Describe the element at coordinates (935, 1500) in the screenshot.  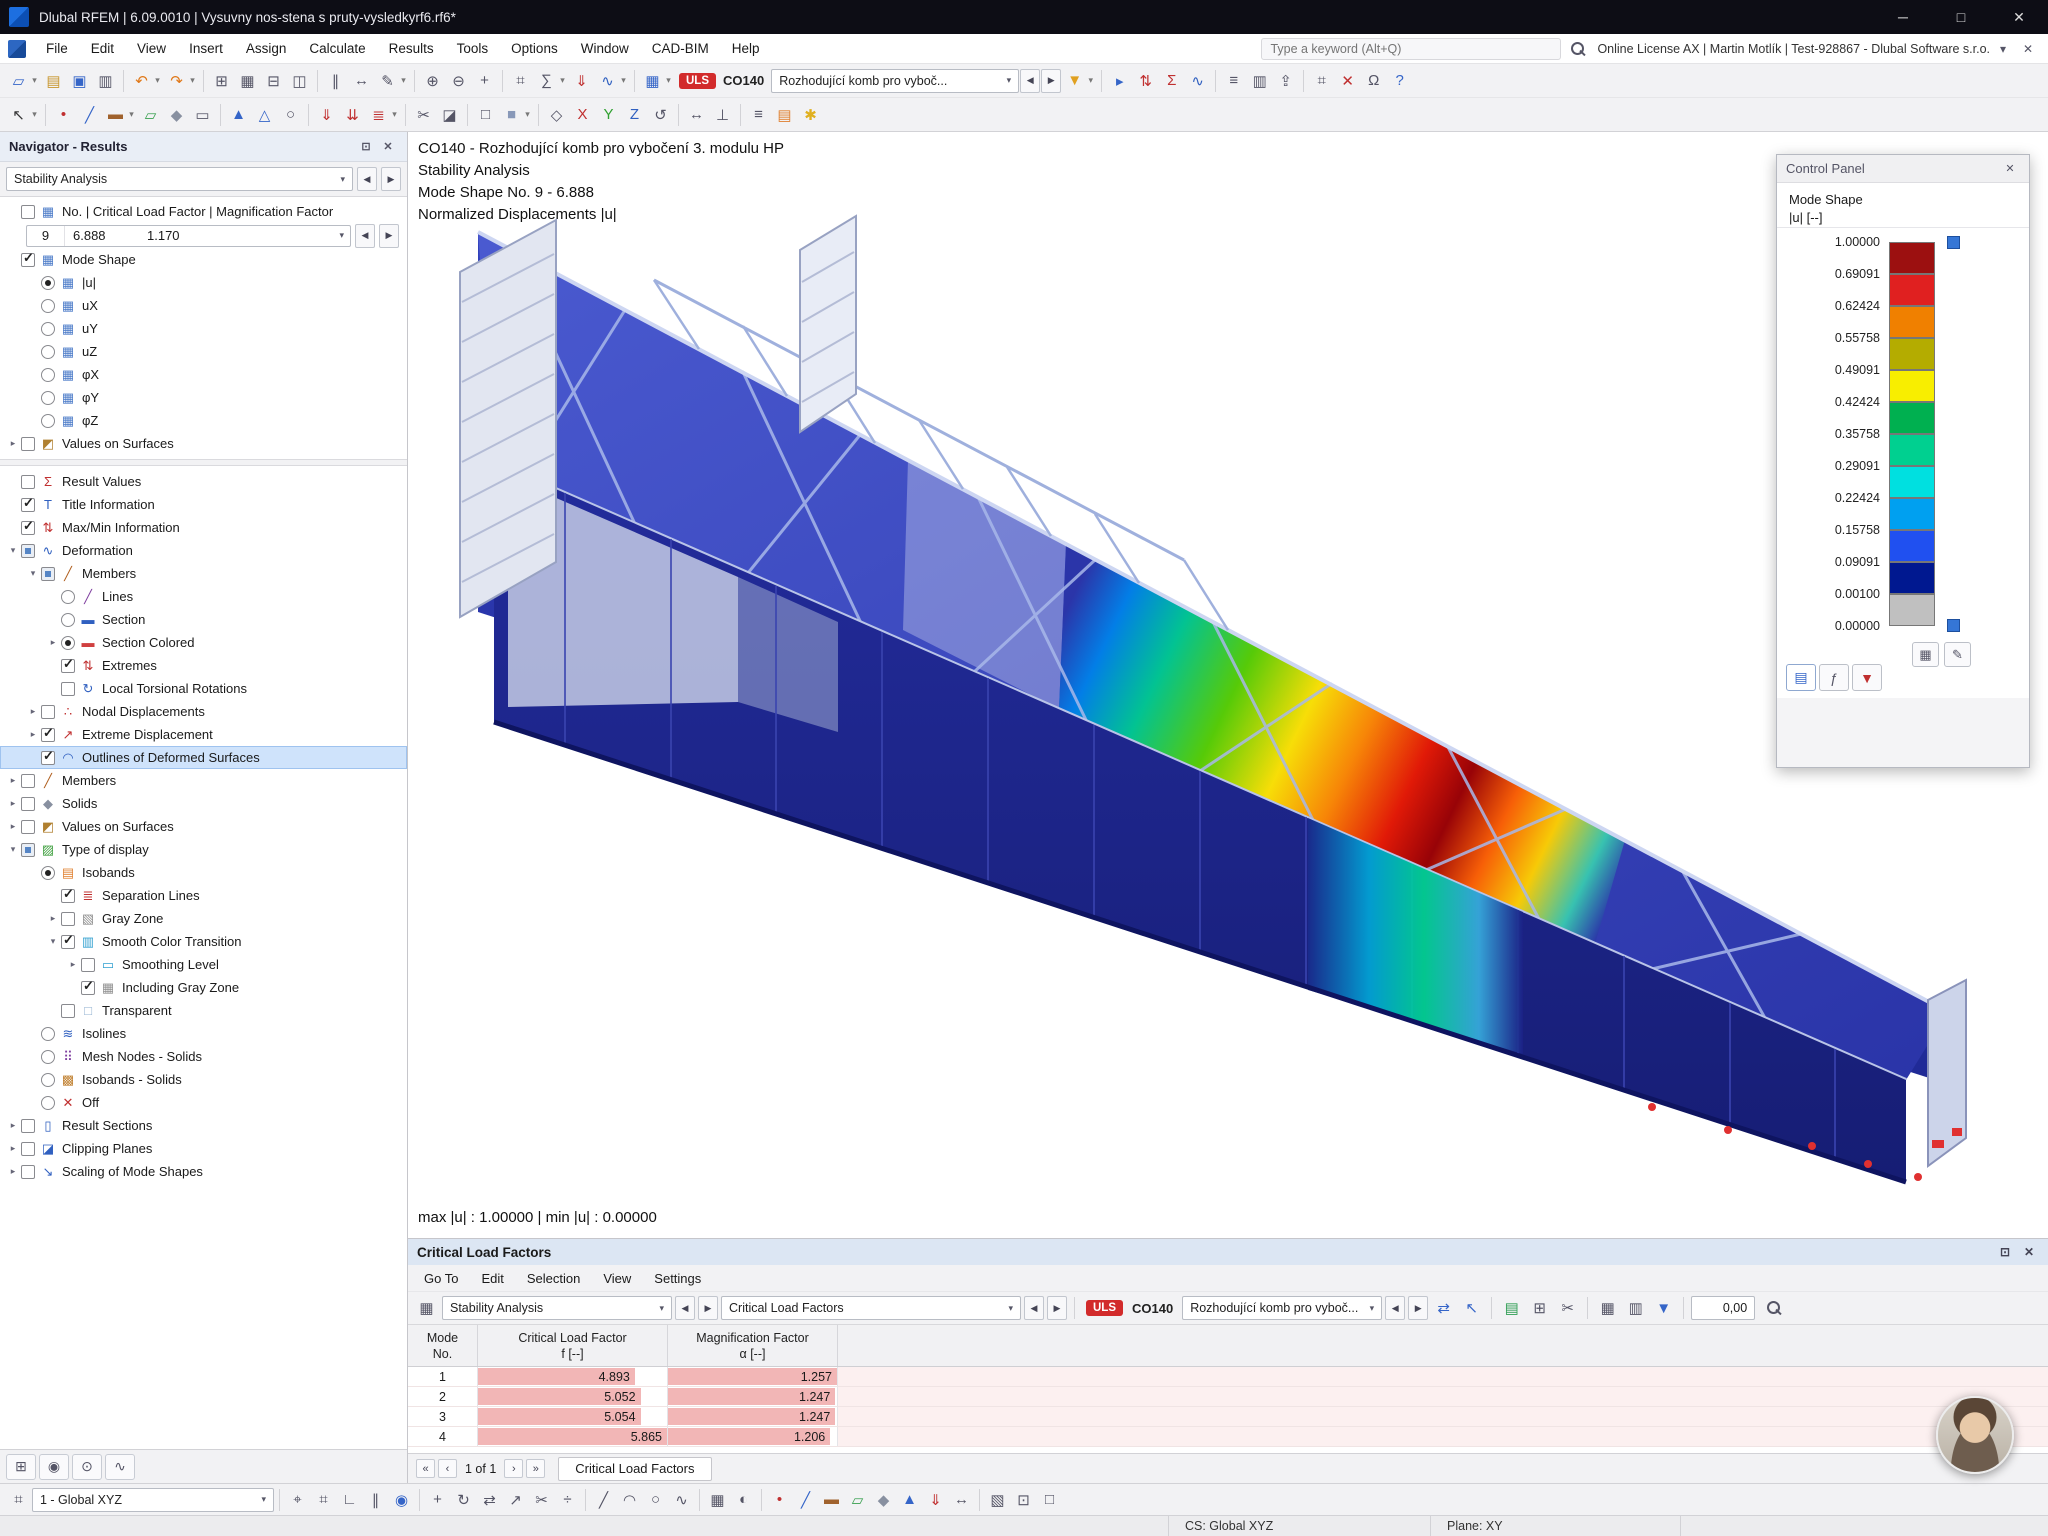
I see `show-loads-icon: ⇓` at that location.